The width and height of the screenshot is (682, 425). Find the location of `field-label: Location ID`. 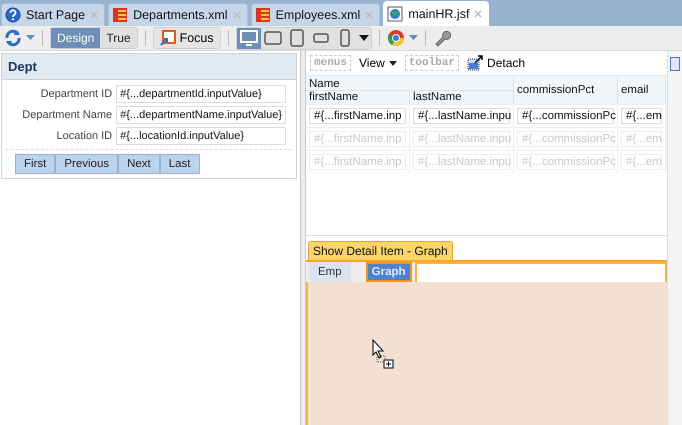

field-label: Location ID is located at coordinates (83, 136).